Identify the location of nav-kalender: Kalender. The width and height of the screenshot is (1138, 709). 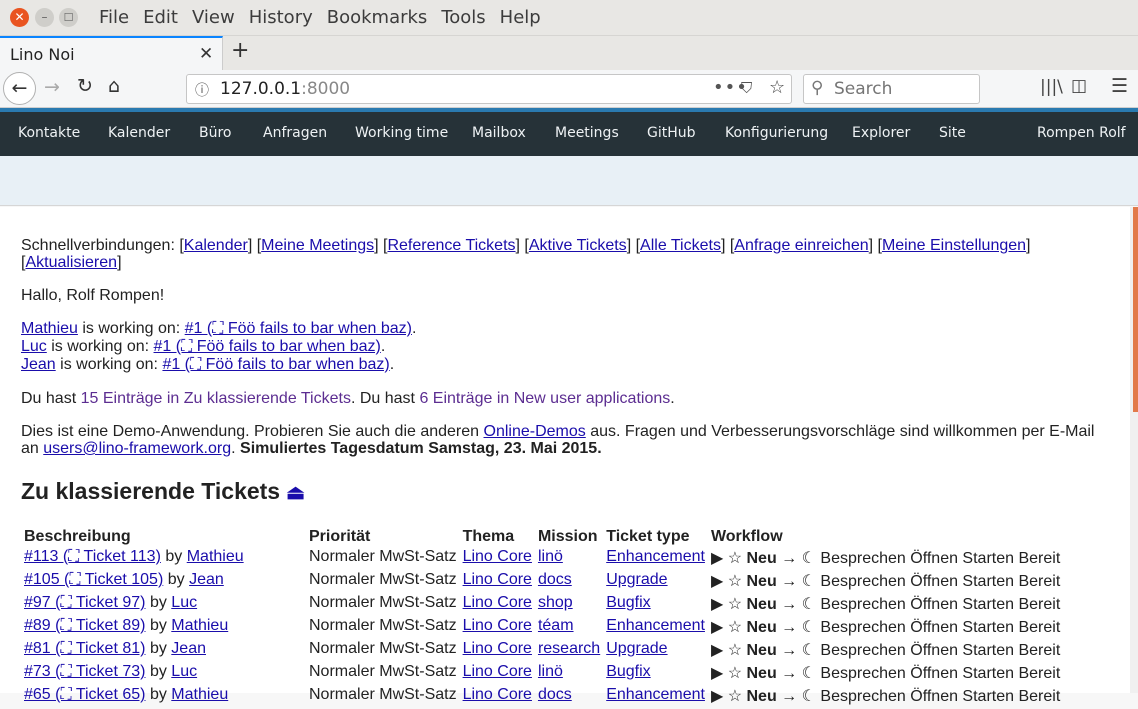
(139, 133).